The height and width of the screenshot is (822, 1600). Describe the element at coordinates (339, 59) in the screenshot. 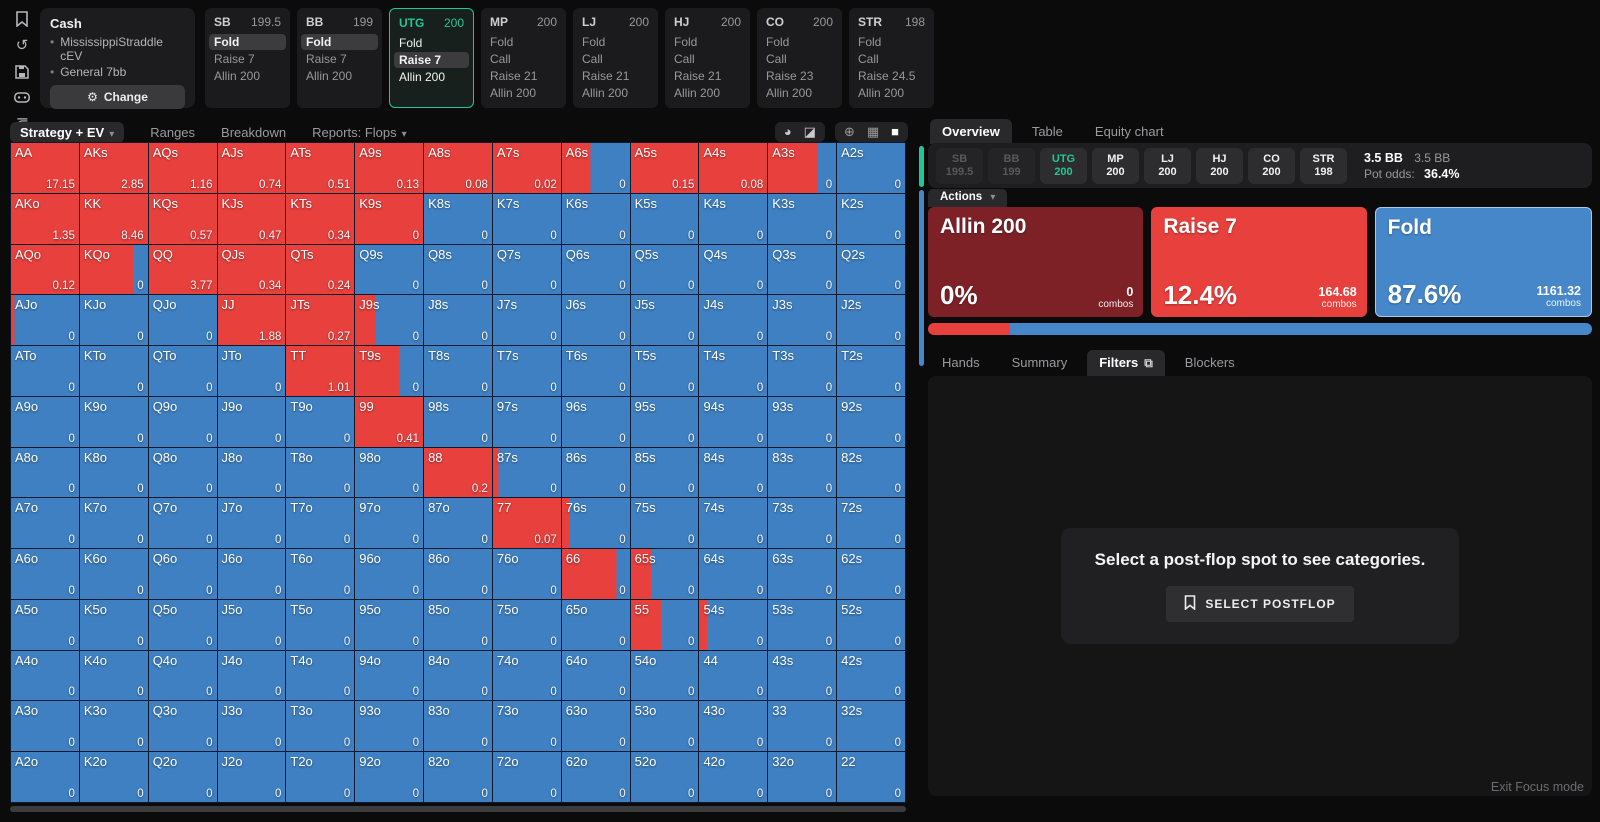

I see `action-option: Raise 7` at that location.